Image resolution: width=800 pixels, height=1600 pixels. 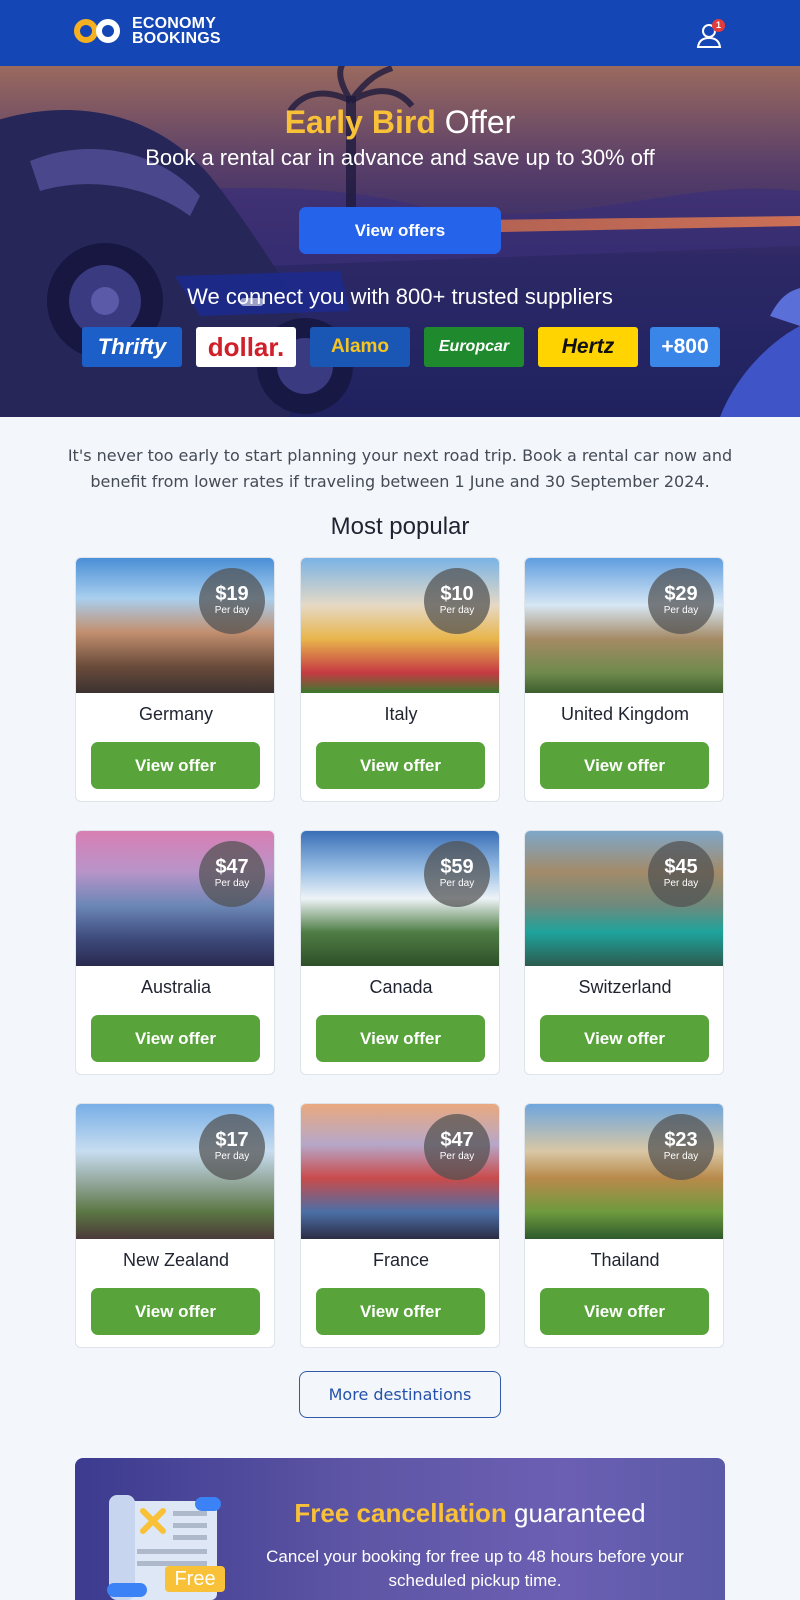 What do you see at coordinates (401, 714) in the screenshot?
I see `destination-name: Italy` at bounding box center [401, 714].